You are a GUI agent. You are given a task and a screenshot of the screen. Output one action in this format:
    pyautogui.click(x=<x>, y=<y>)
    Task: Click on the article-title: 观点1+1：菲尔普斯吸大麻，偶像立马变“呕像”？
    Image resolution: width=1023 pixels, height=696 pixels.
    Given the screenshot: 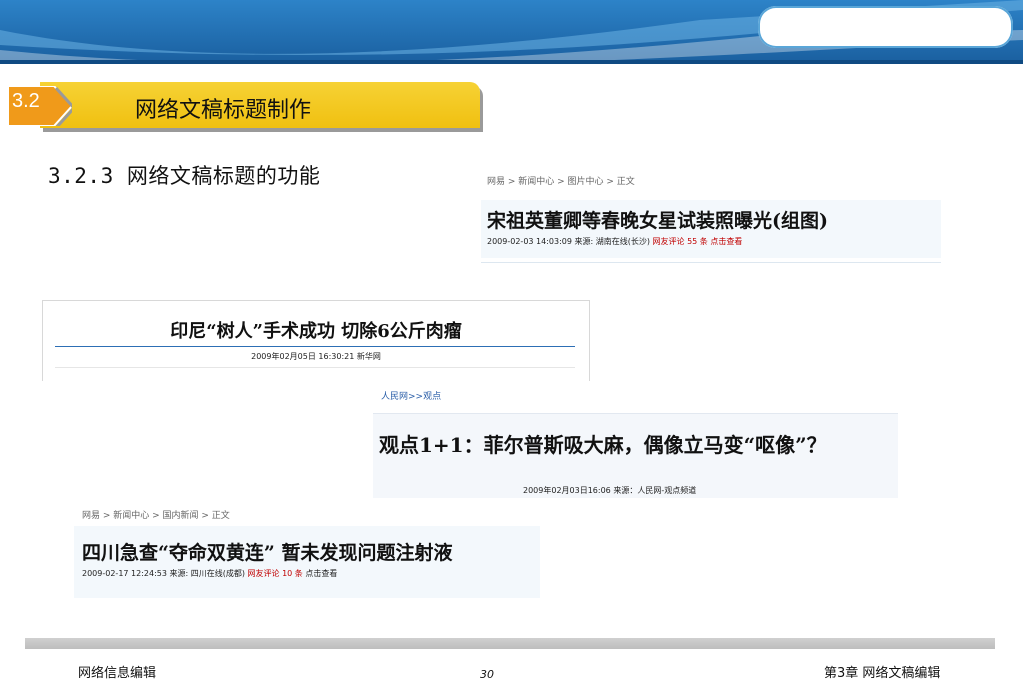 What is the action you would take?
    pyautogui.click(x=603, y=443)
    